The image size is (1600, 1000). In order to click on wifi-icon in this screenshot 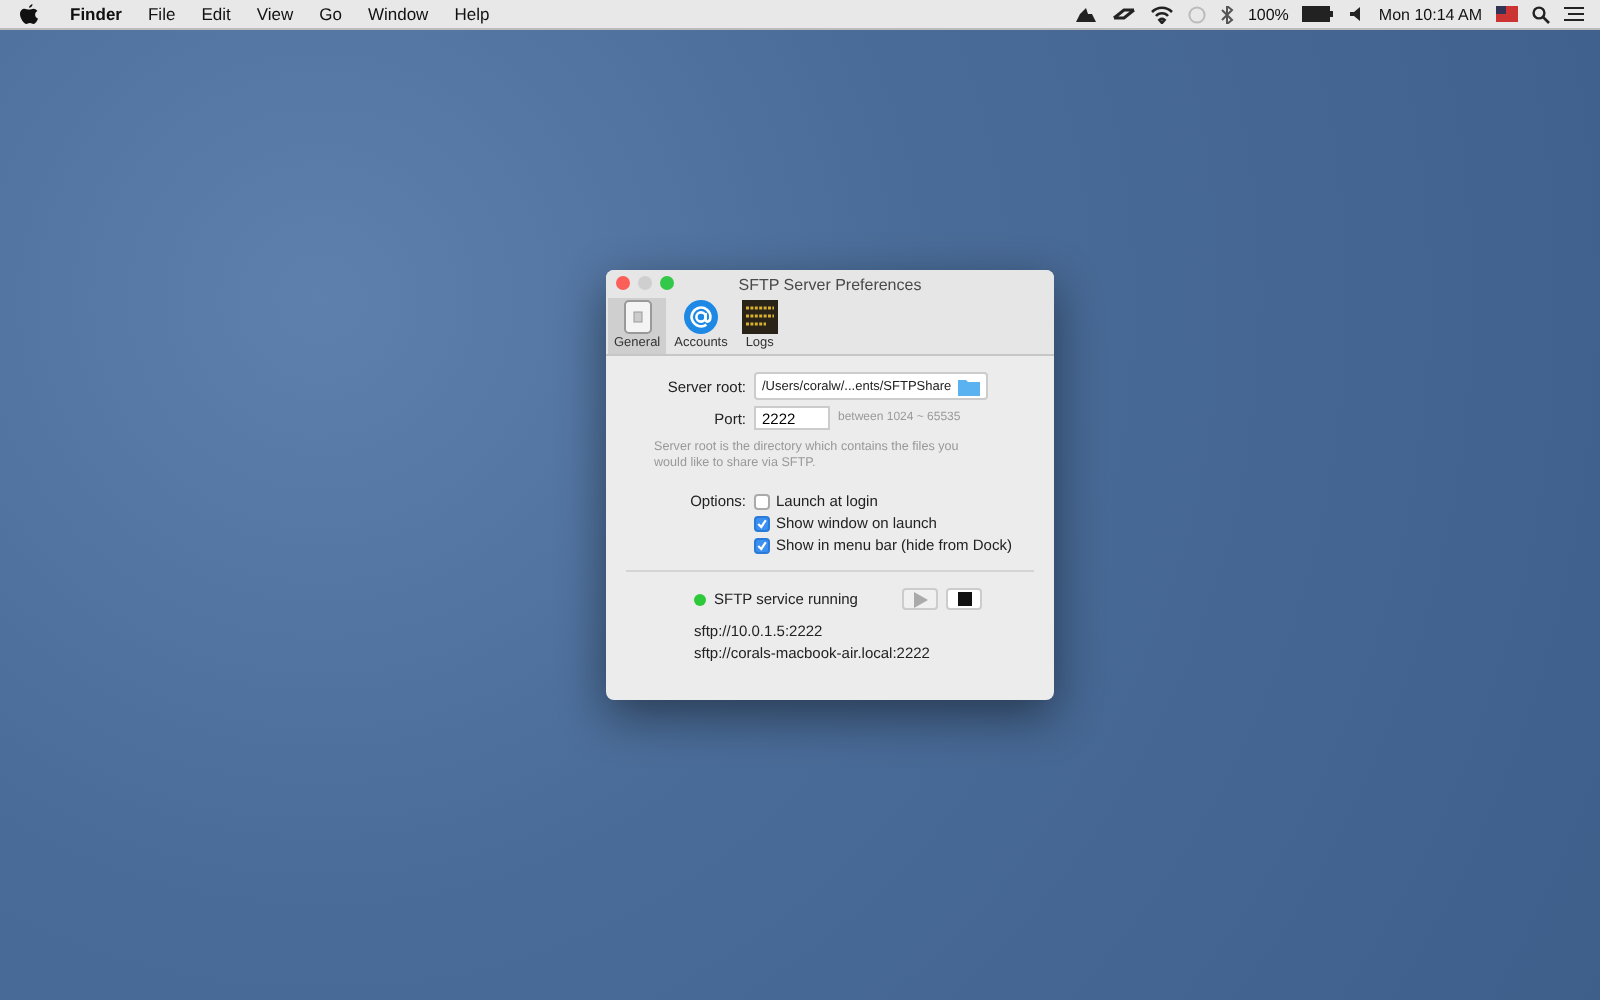, I will do `click(1161, 14)`.